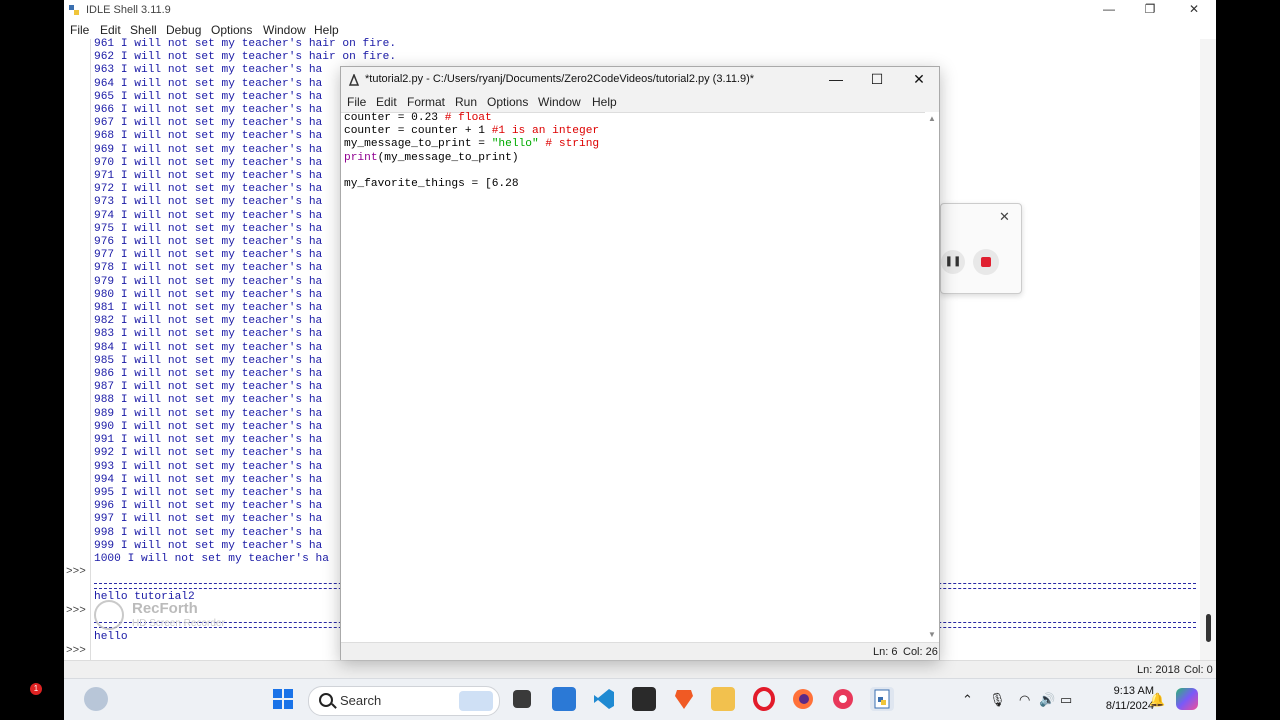 The height and width of the screenshot is (720, 1280). What do you see at coordinates (354, 80) in the screenshot?
I see `python-file-icon` at bounding box center [354, 80].